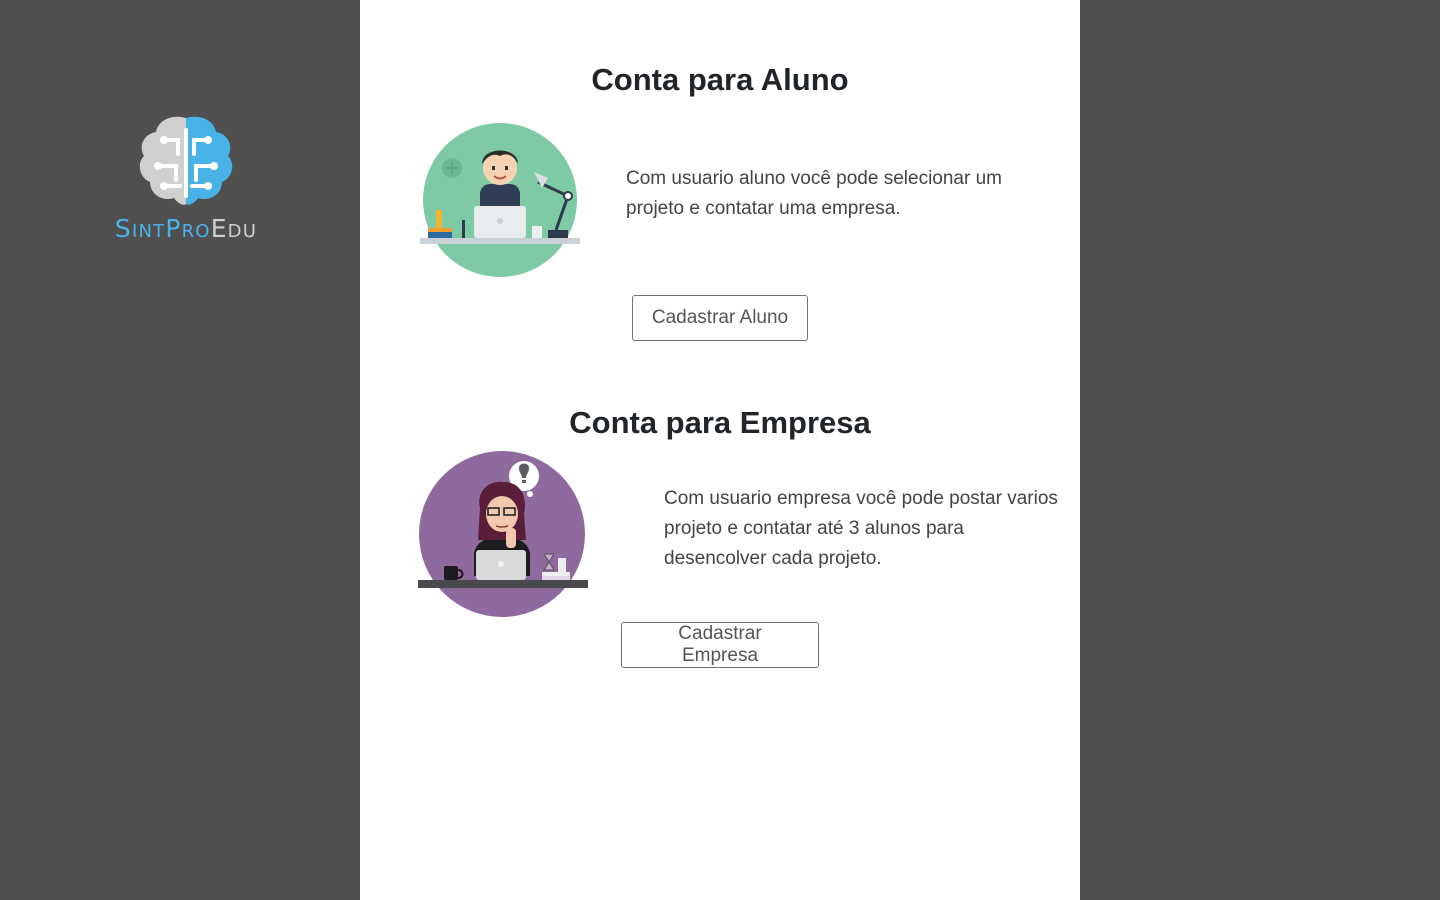 The image size is (1440, 900). What do you see at coordinates (720, 318) in the screenshot?
I see `register-student-button: Cadastrar Aluno` at bounding box center [720, 318].